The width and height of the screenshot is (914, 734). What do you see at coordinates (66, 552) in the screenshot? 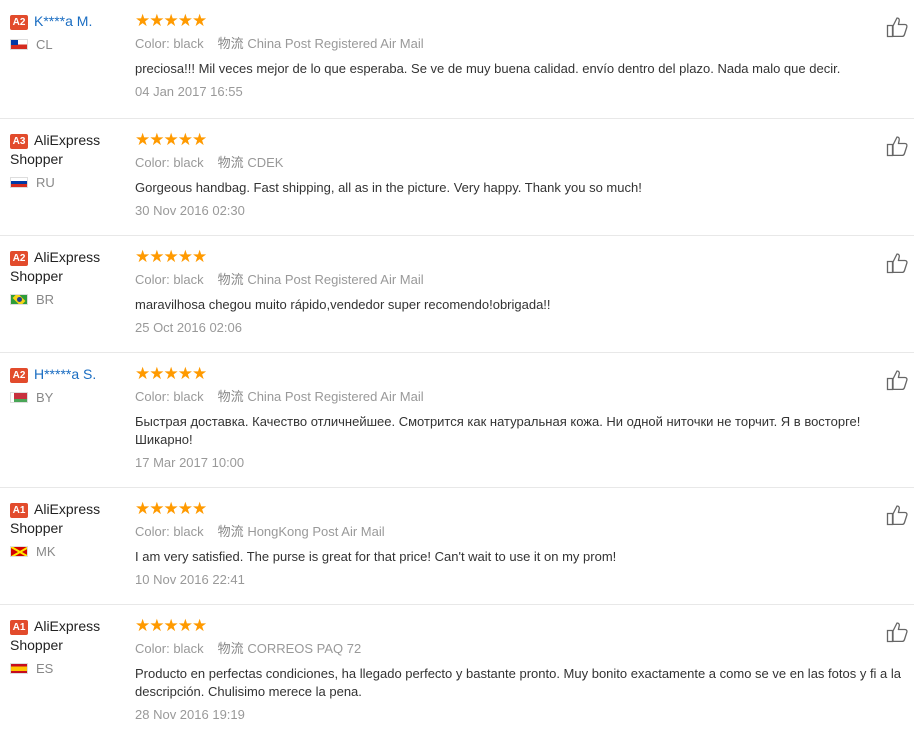
I see `buyer-country: MK` at bounding box center [66, 552].